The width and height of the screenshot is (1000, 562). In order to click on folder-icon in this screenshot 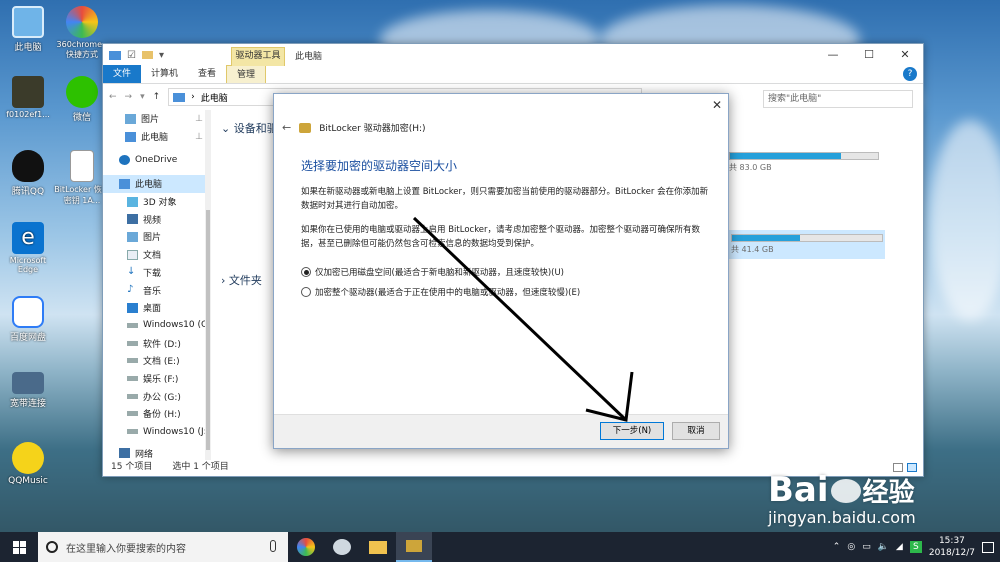, I will do `click(378, 547)`.